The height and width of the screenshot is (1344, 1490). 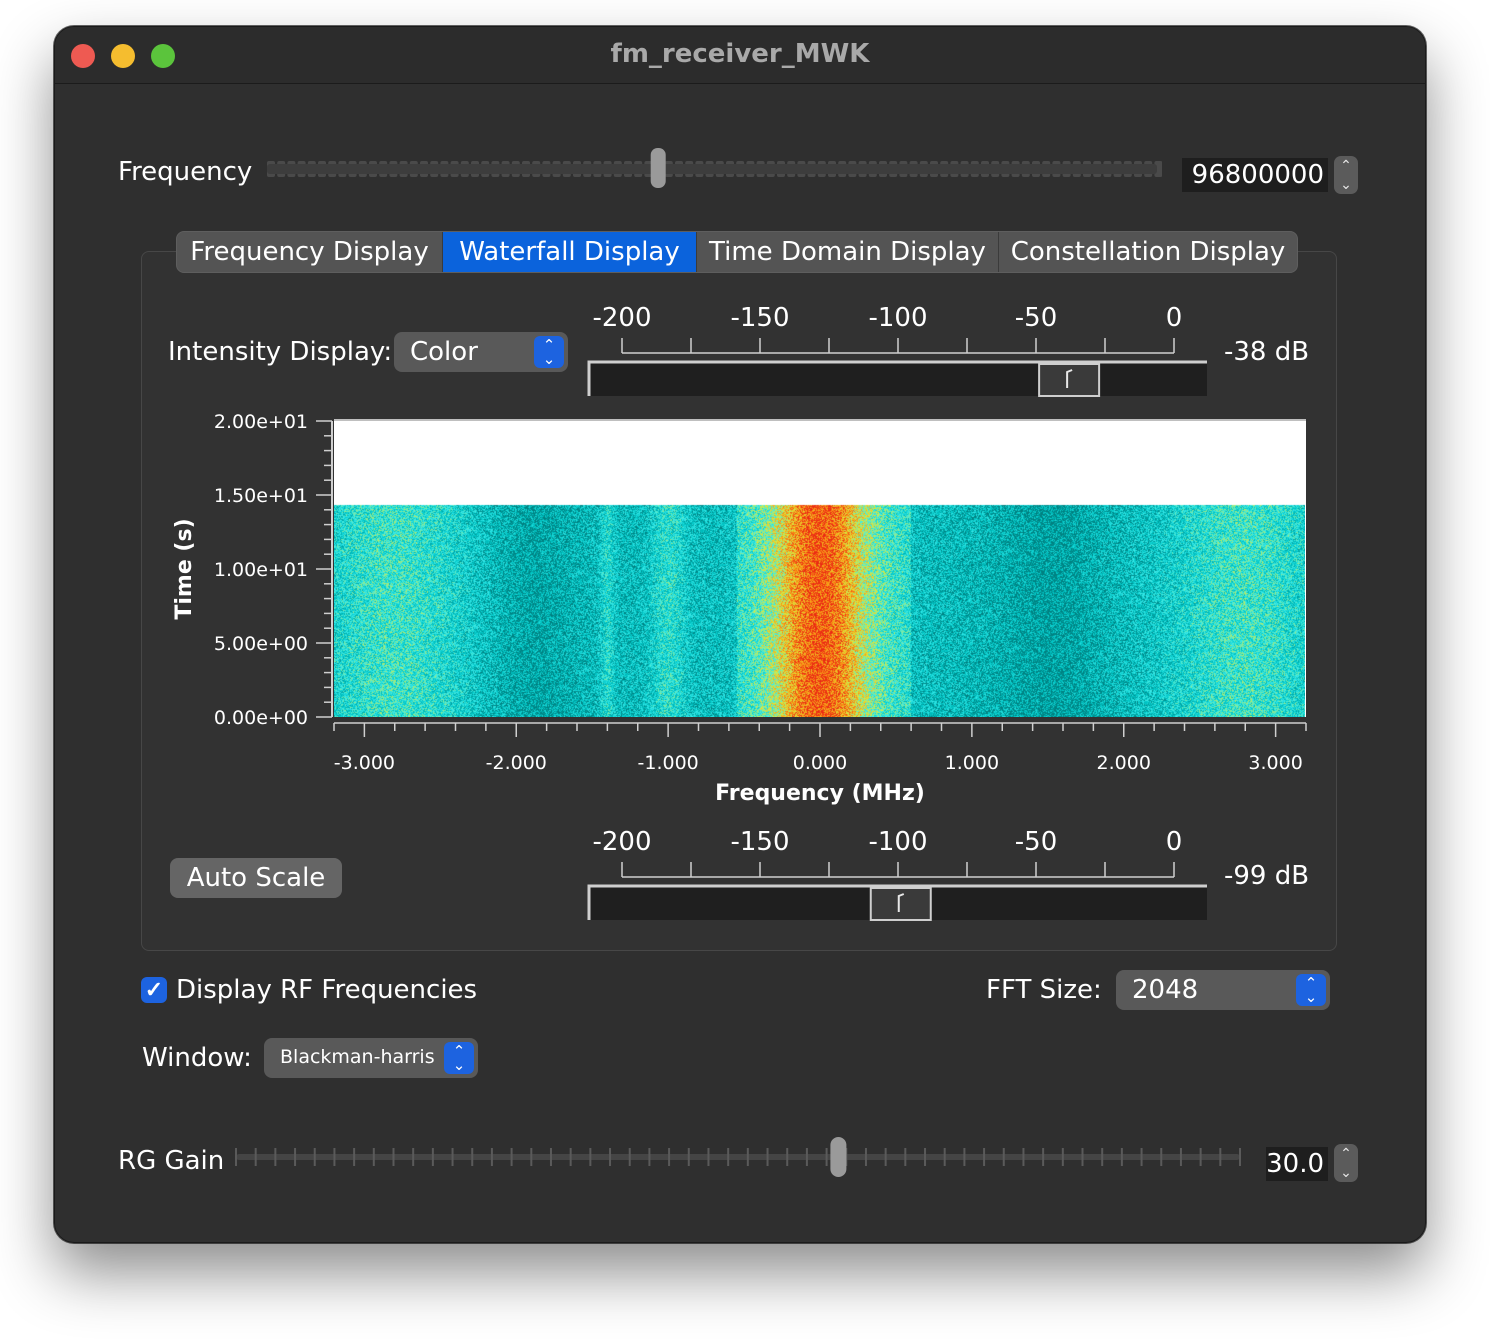 I want to click on lower-intensity-slider: -200 -150 -100 -50 0, so click(x=901, y=874).